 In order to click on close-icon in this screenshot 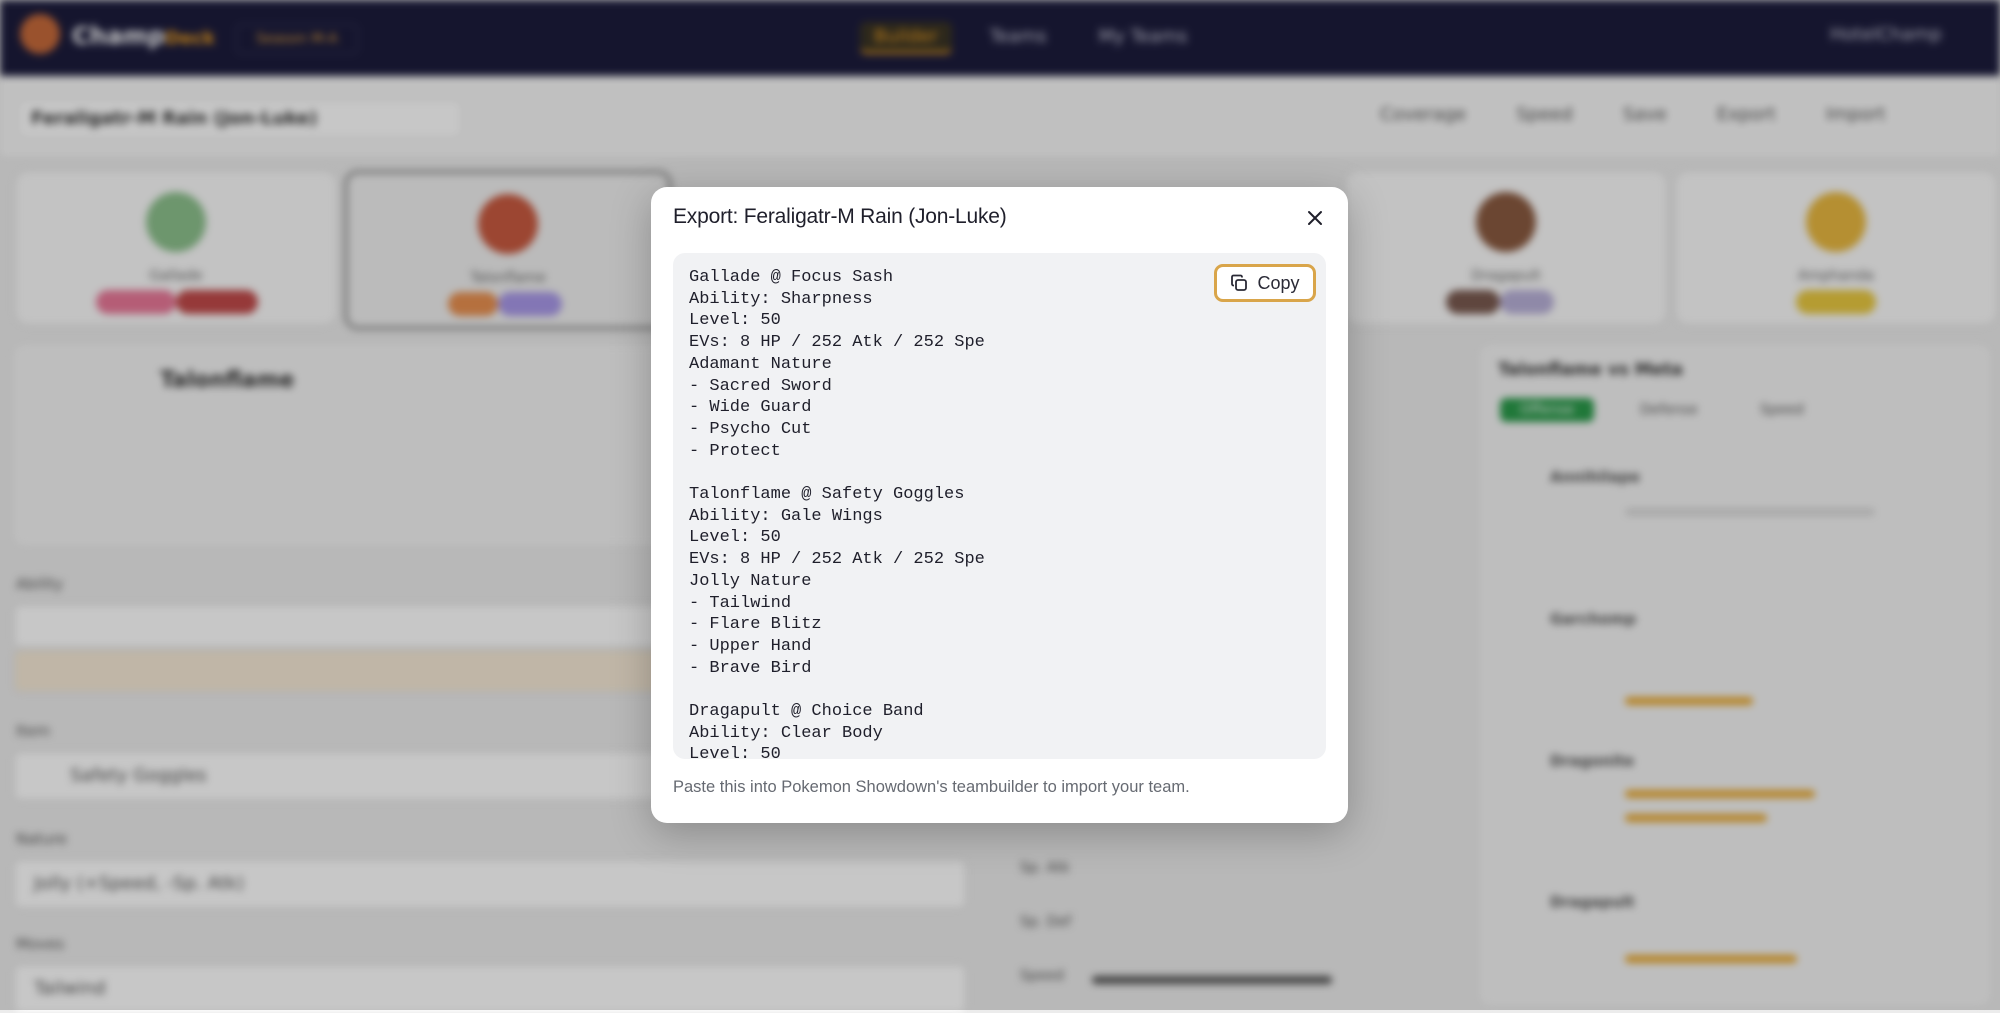, I will do `click(1315, 218)`.